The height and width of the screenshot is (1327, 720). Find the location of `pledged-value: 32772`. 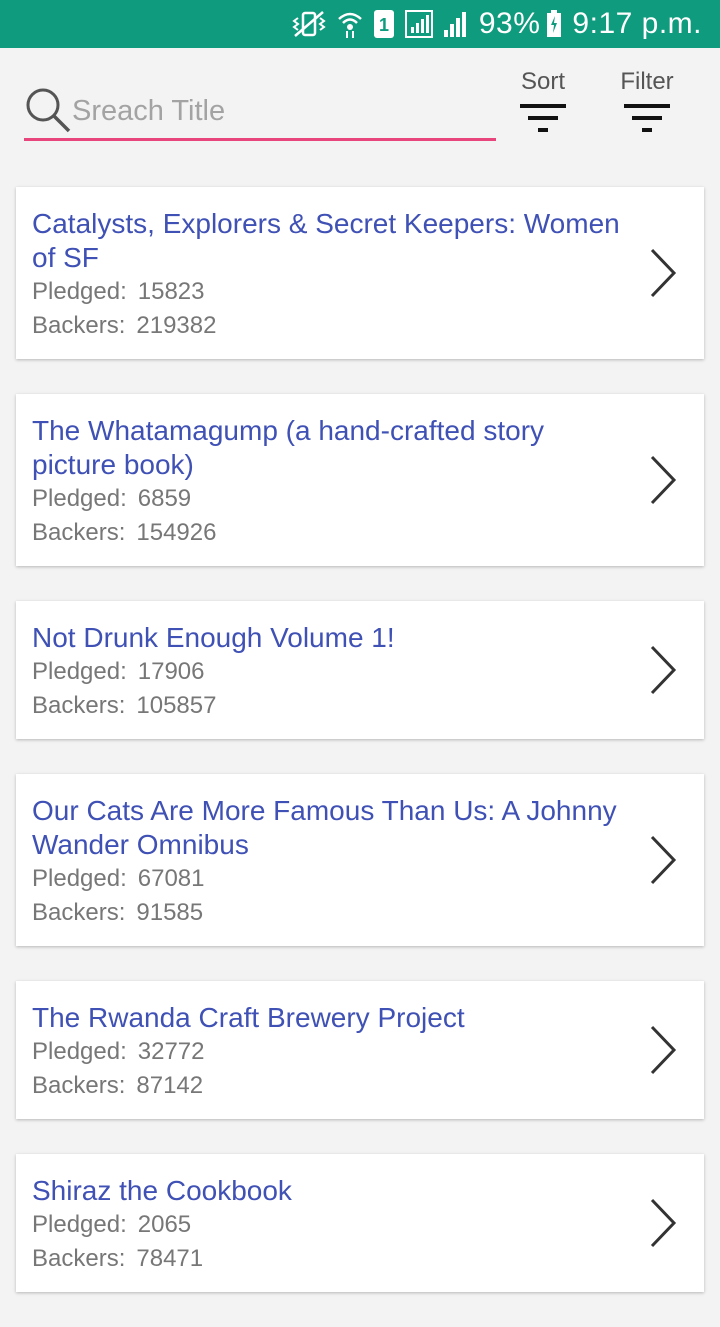

pledged-value: 32772 is located at coordinates (171, 1051).